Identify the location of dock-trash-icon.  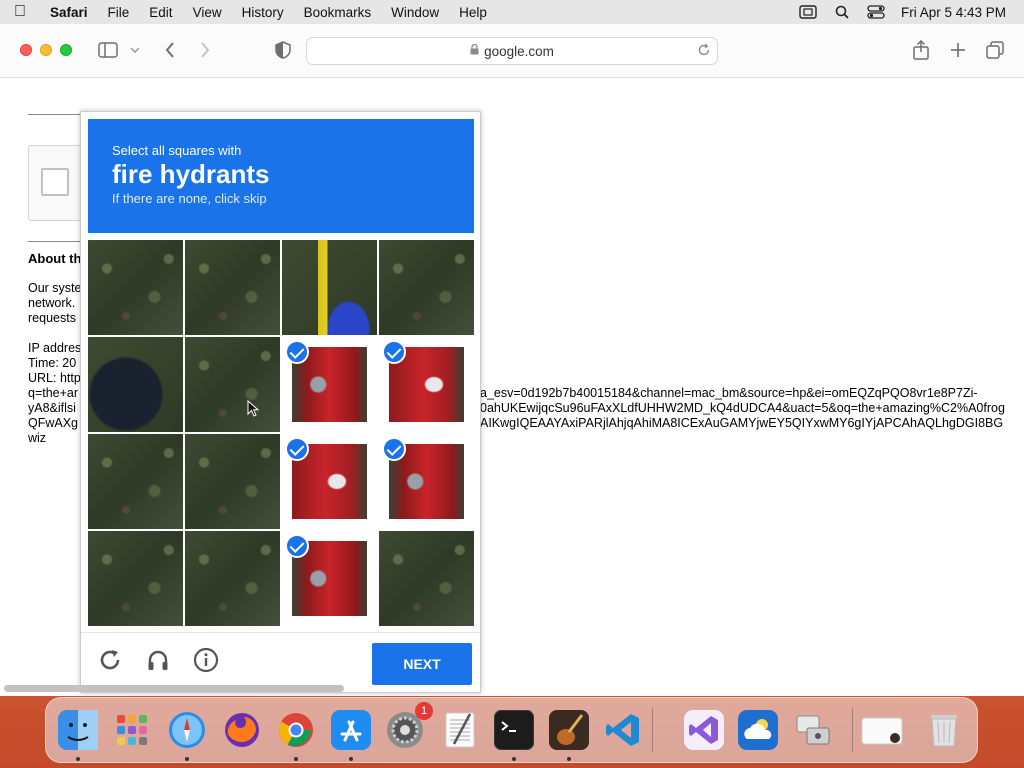
(944, 730).